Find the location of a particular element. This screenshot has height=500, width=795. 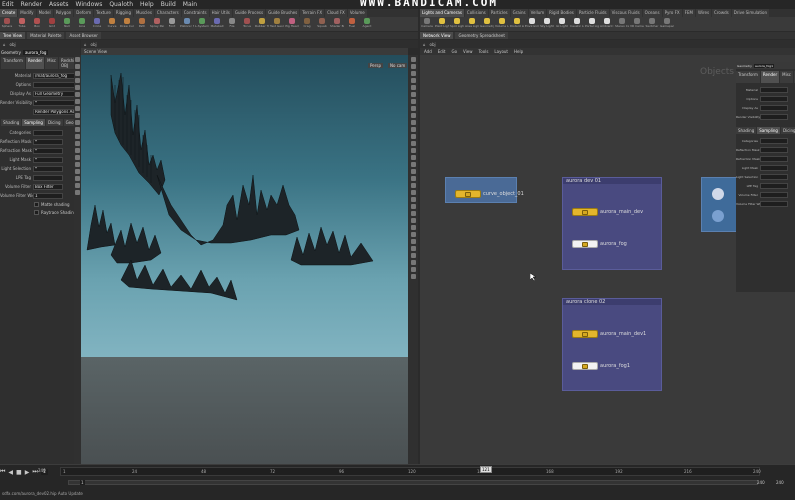

tab: Muscles is located at coordinates (143, 13).